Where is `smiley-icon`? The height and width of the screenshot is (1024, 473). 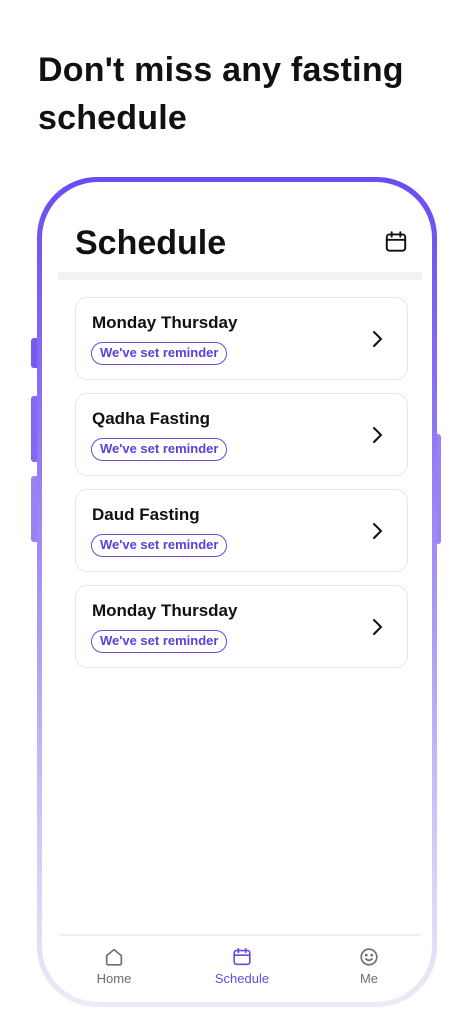 smiley-icon is located at coordinates (369, 957).